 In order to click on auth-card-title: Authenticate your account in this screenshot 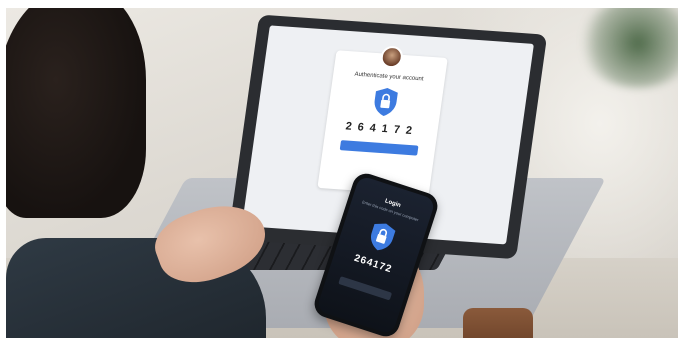, I will do `click(389, 77)`.